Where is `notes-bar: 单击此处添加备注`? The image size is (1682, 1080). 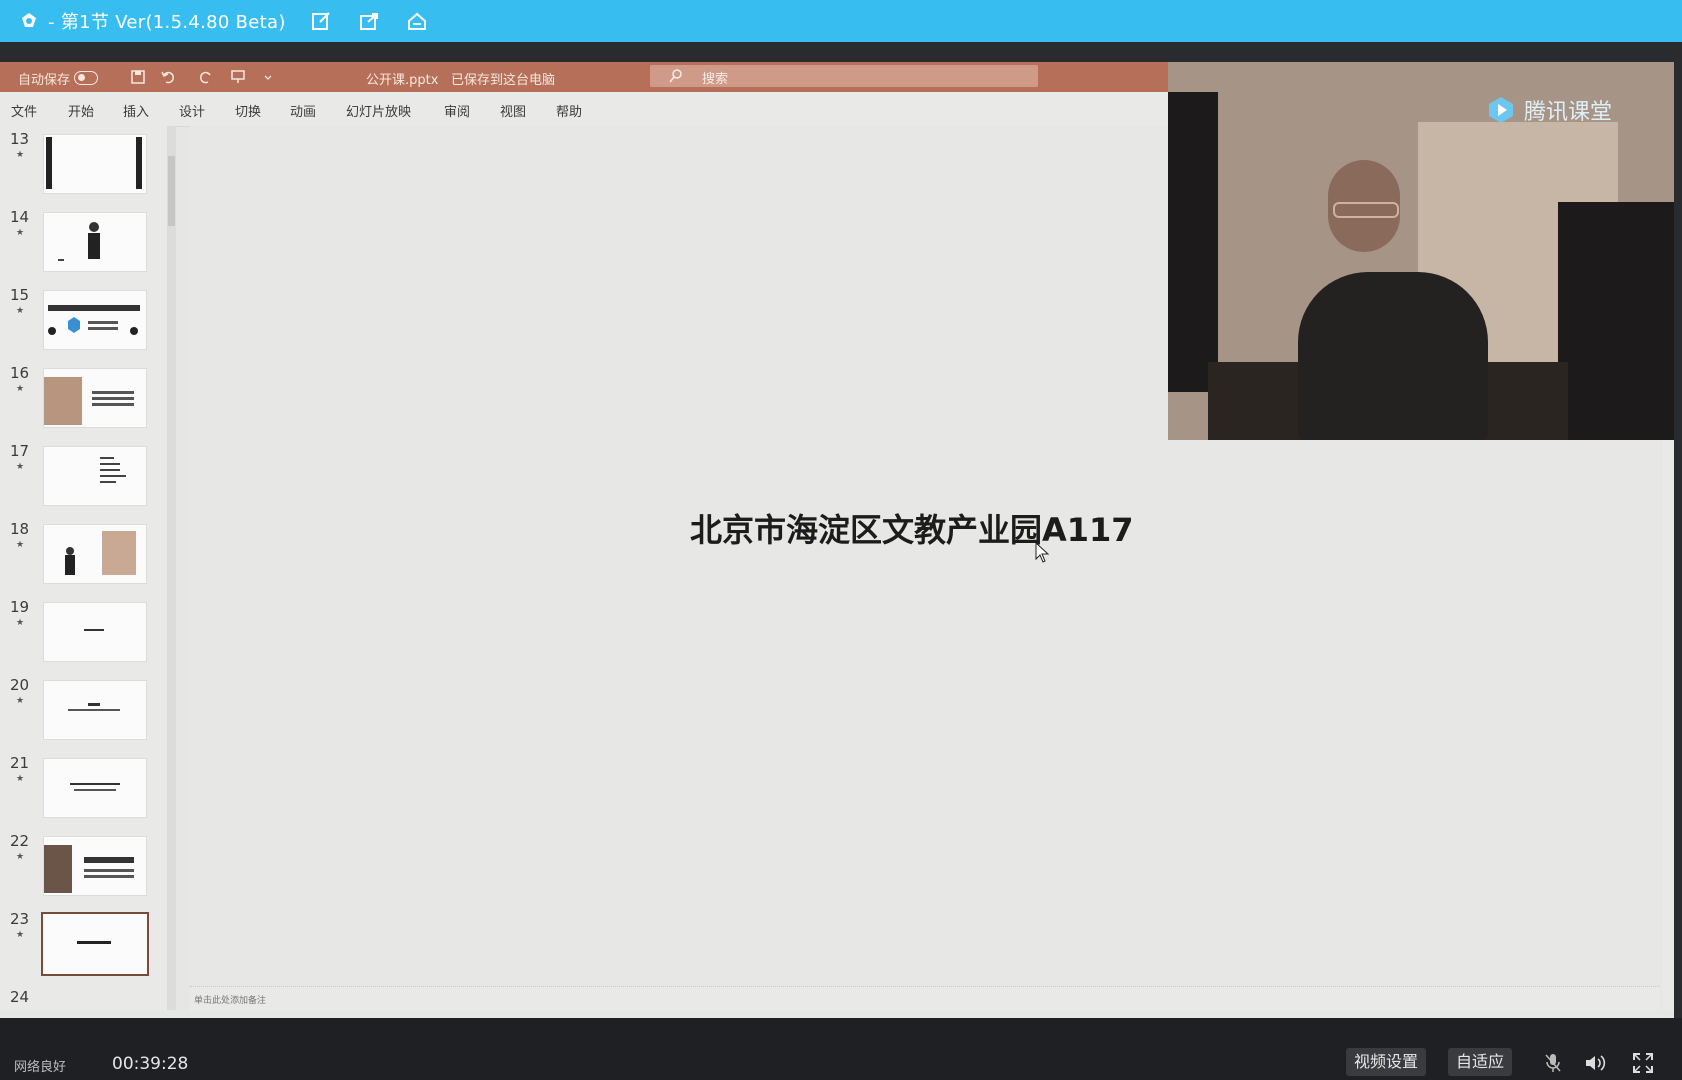
notes-bar: 单击此处添加备注 is located at coordinates (925, 998).